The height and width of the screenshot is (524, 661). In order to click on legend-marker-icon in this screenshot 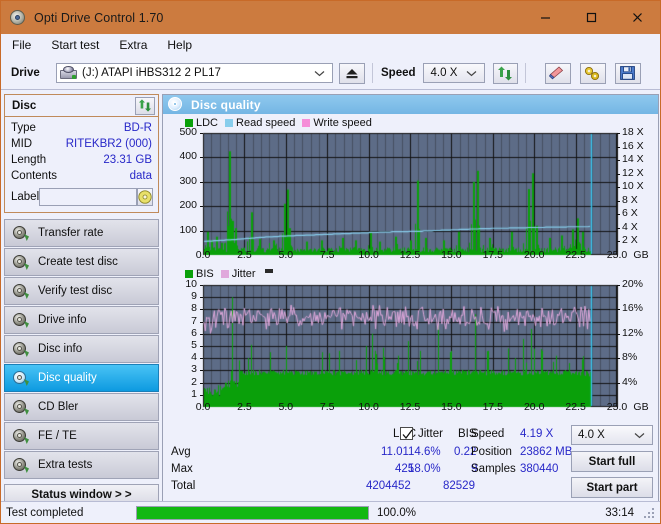, I will do `click(268, 270)`.